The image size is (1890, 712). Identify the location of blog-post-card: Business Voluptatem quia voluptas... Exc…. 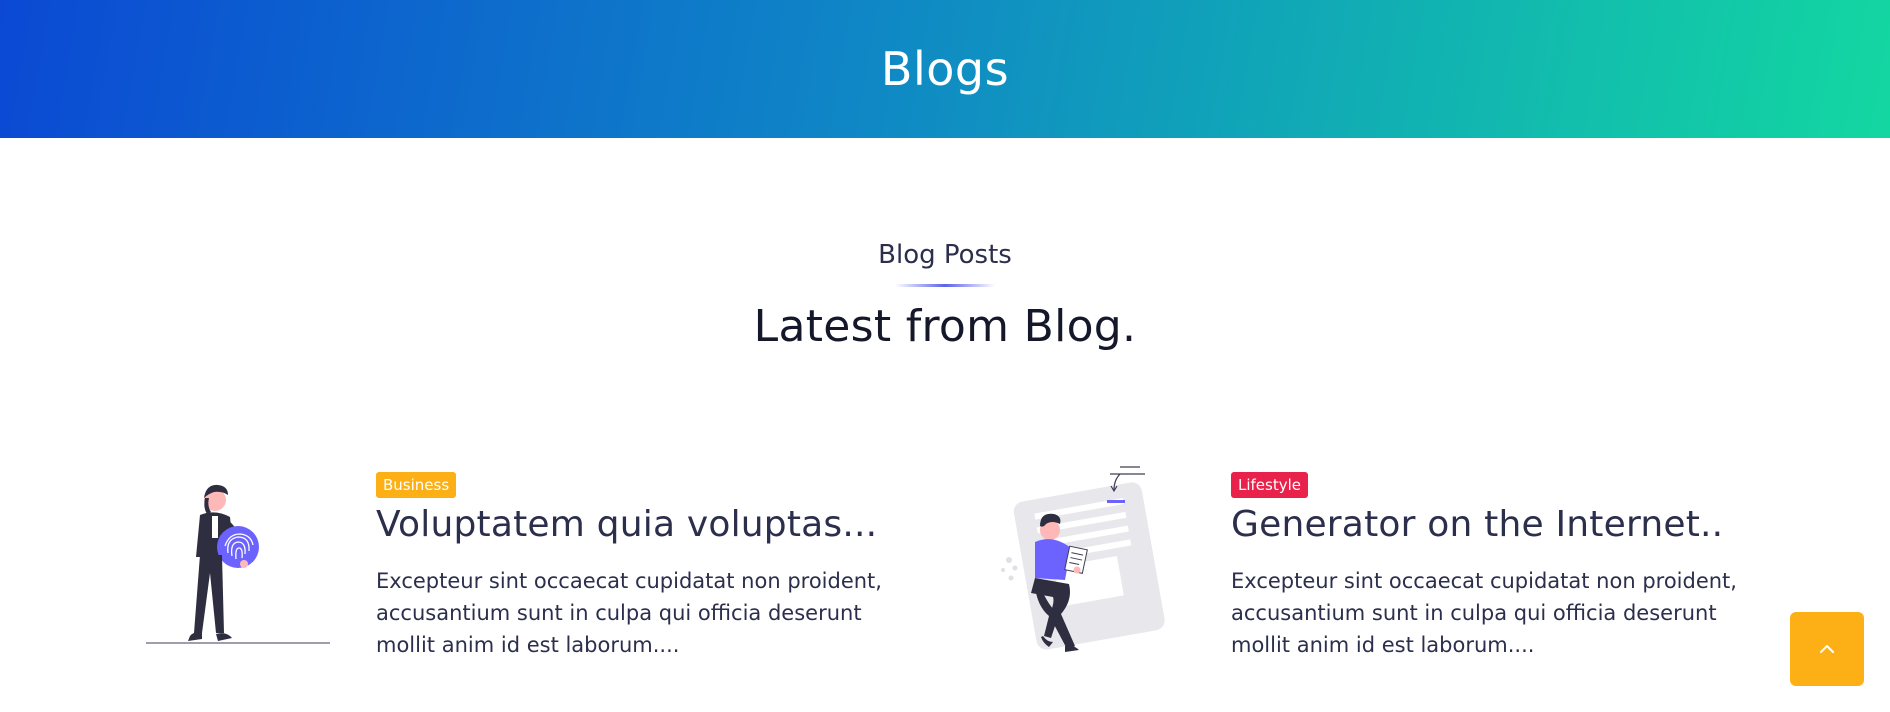
(520, 570).